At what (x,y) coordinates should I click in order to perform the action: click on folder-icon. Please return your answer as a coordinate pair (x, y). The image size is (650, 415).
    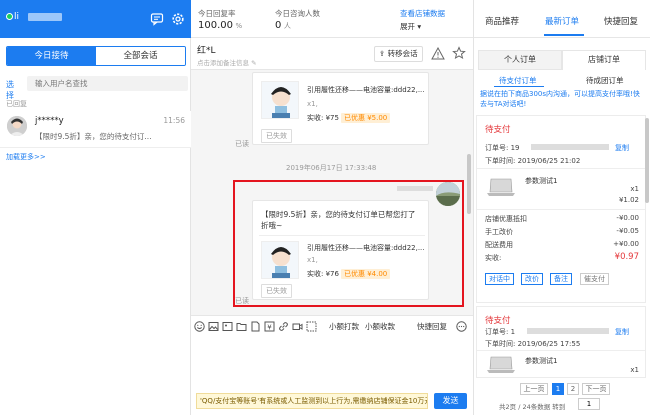
    Looking at the image, I should click on (241, 326).